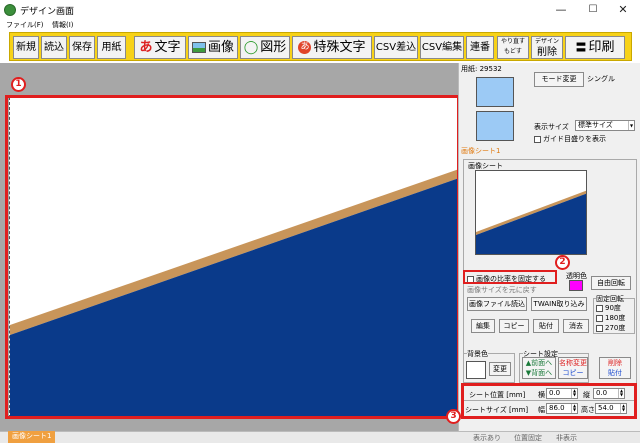  Describe the element at coordinates (32, 437) in the screenshot. I see `sheet-tab: 画像シート1` at that location.